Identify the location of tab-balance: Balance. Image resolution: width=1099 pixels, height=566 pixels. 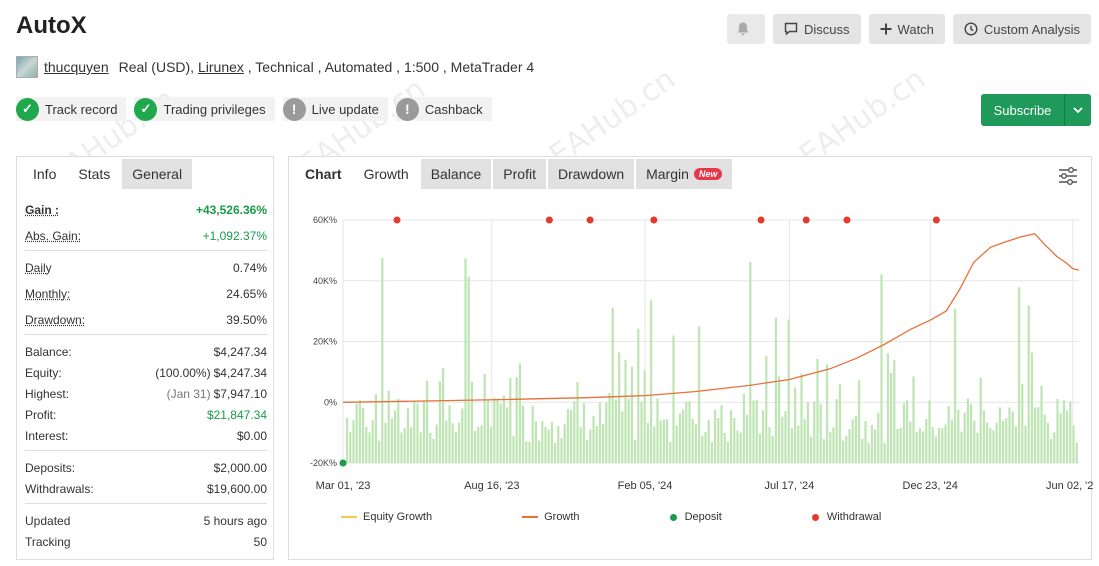
(456, 174).